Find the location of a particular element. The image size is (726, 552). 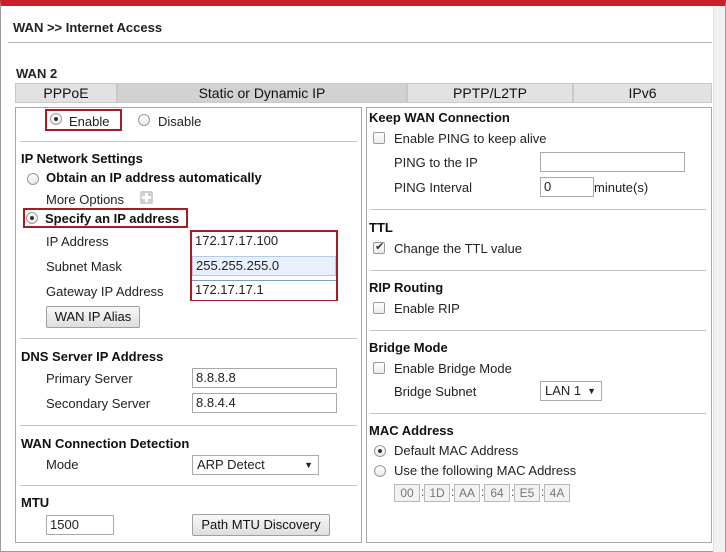

disable-label: Disable is located at coordinates (180, 121).